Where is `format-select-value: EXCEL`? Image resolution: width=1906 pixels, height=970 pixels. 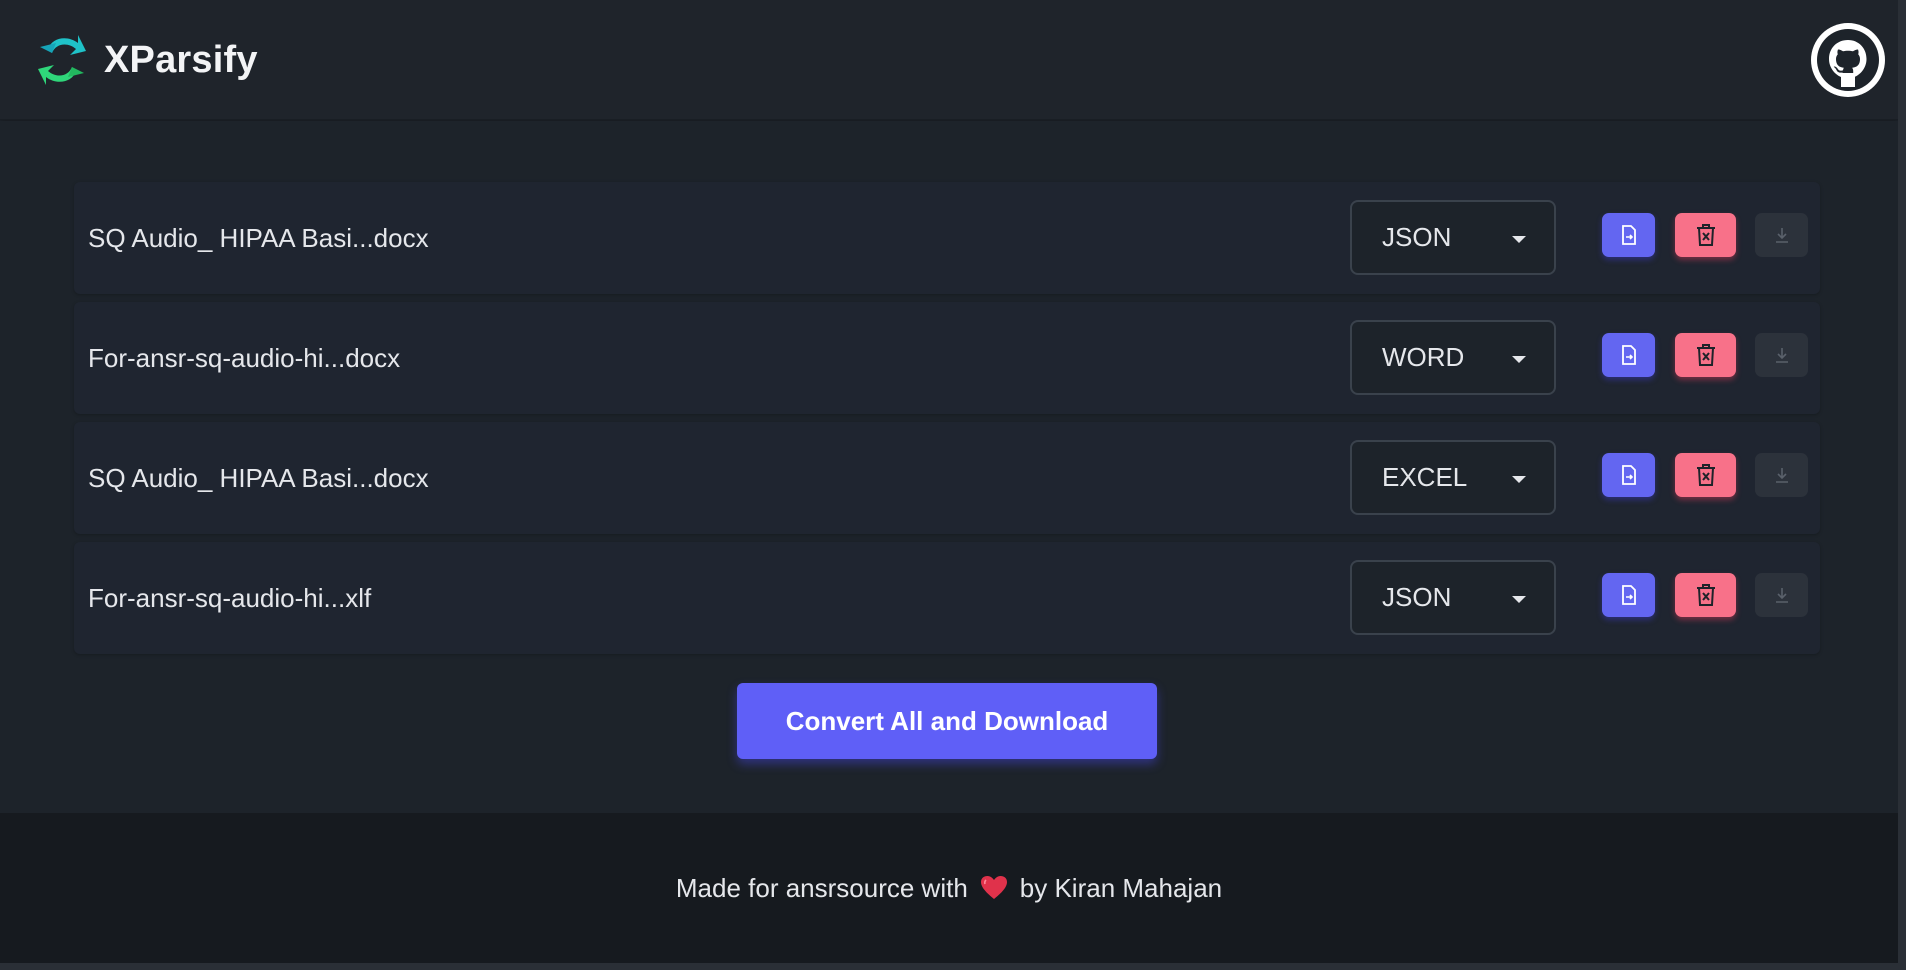
format-select-value: EXCEL is located at coordinates (1425, 477).